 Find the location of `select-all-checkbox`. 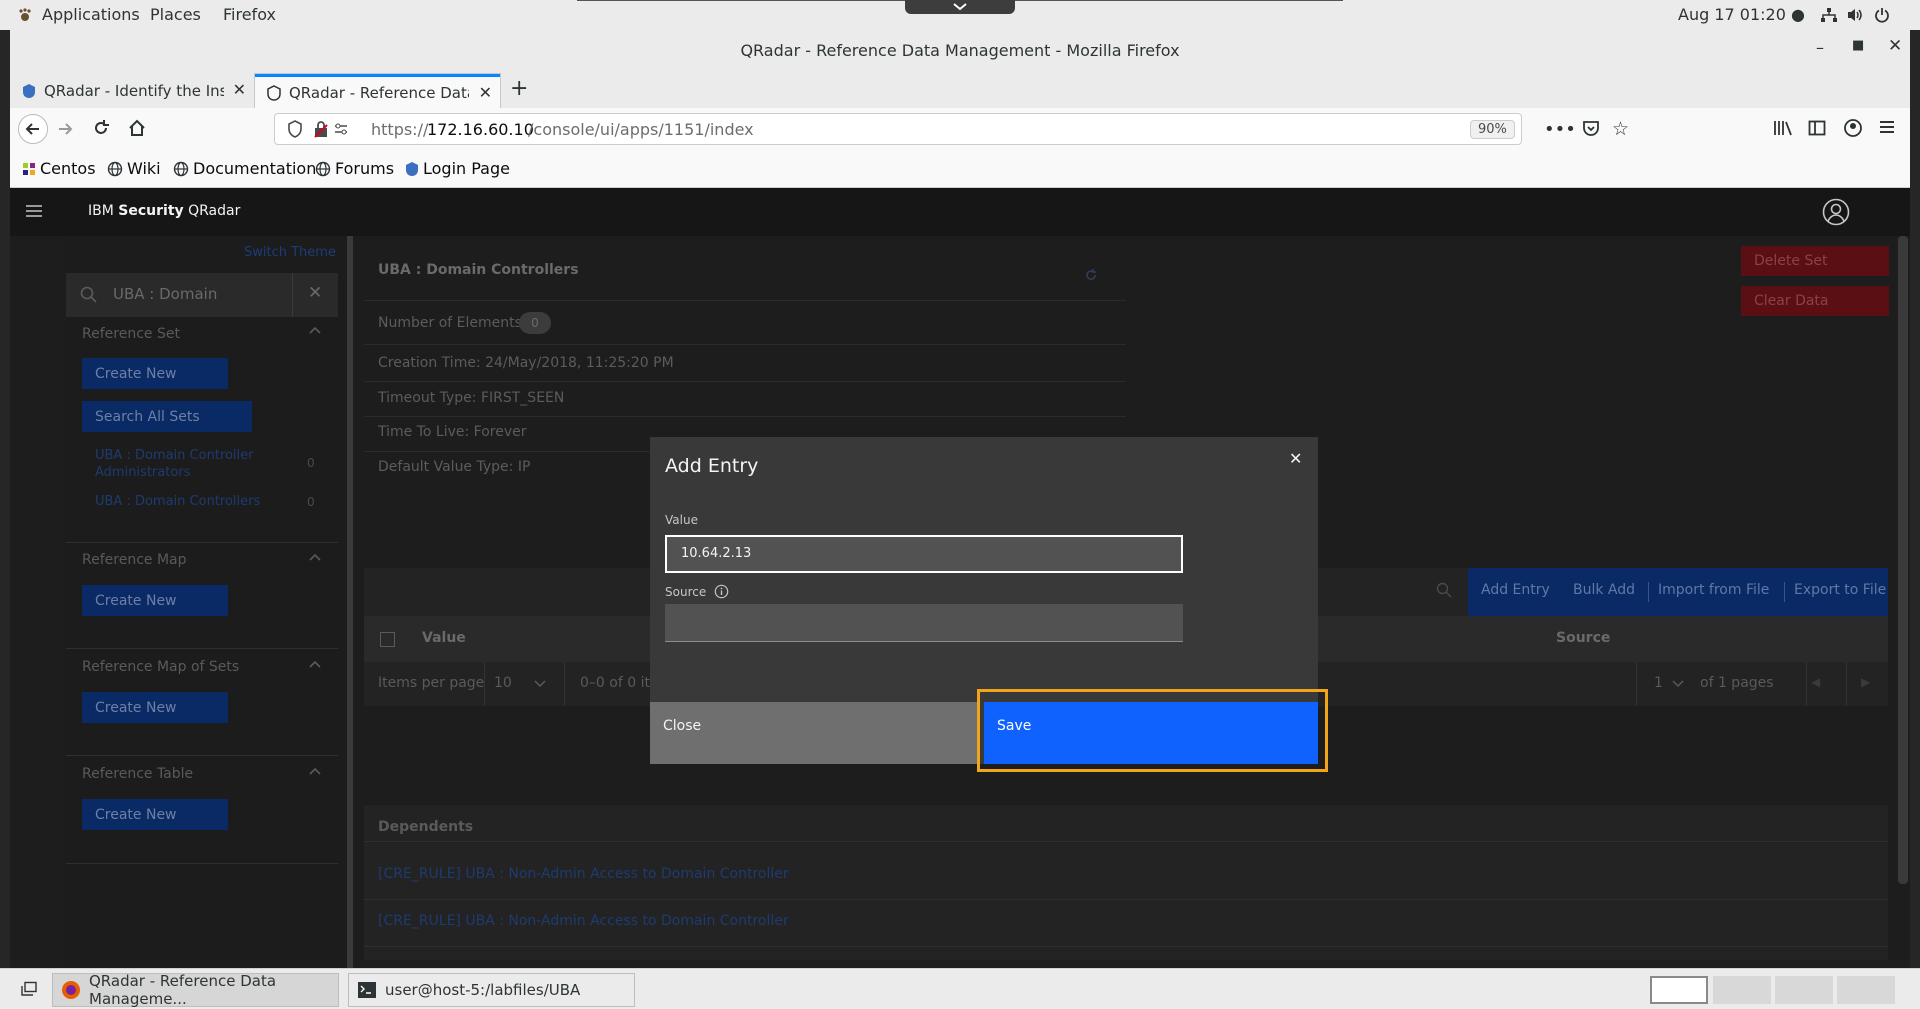

select-all-checkbox is located at coordinates (387, 639).